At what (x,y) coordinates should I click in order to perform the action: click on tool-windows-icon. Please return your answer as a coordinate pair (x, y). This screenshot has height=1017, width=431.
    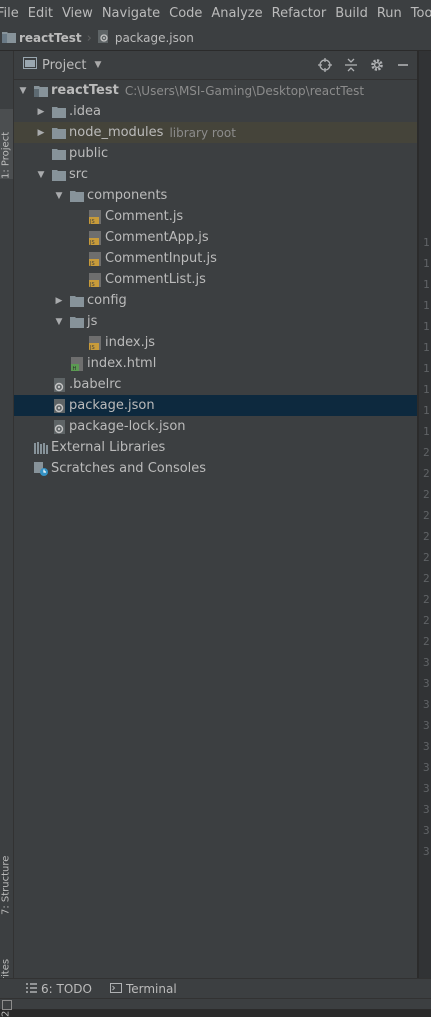
    Looking at the image, I should click on (7, 1005).